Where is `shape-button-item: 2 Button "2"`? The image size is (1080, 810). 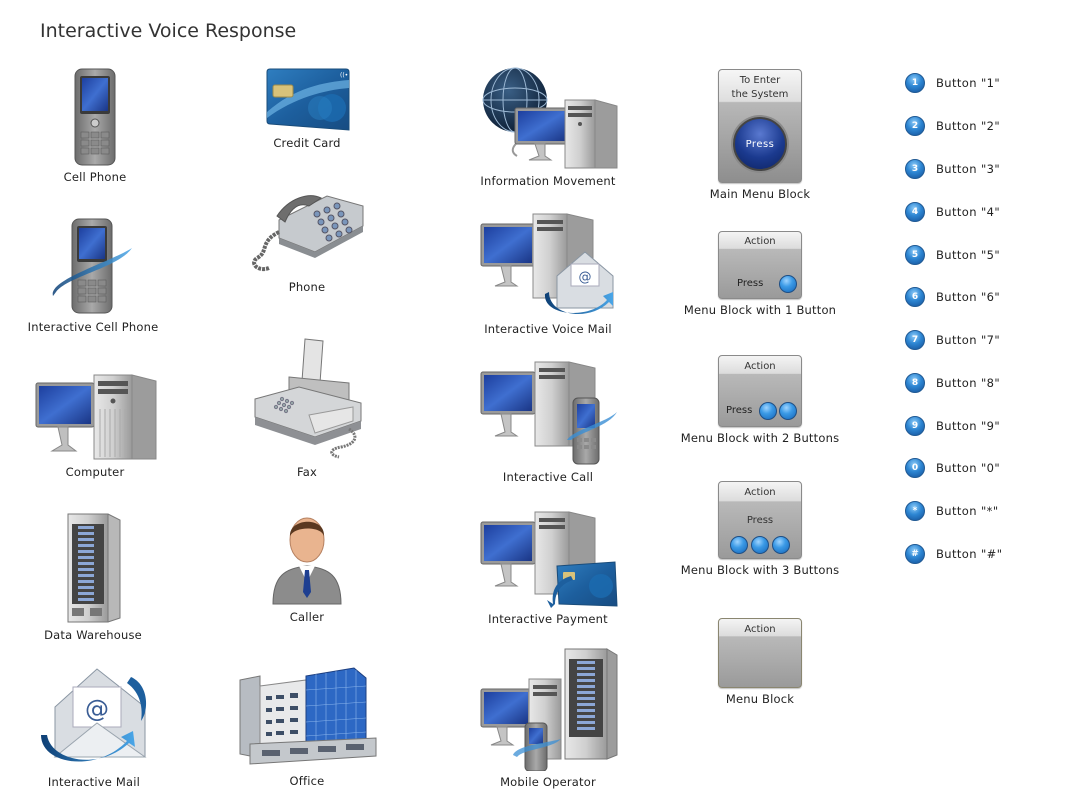 shape-button-item: 2 Button "2" is located at coordinates (952, 126).